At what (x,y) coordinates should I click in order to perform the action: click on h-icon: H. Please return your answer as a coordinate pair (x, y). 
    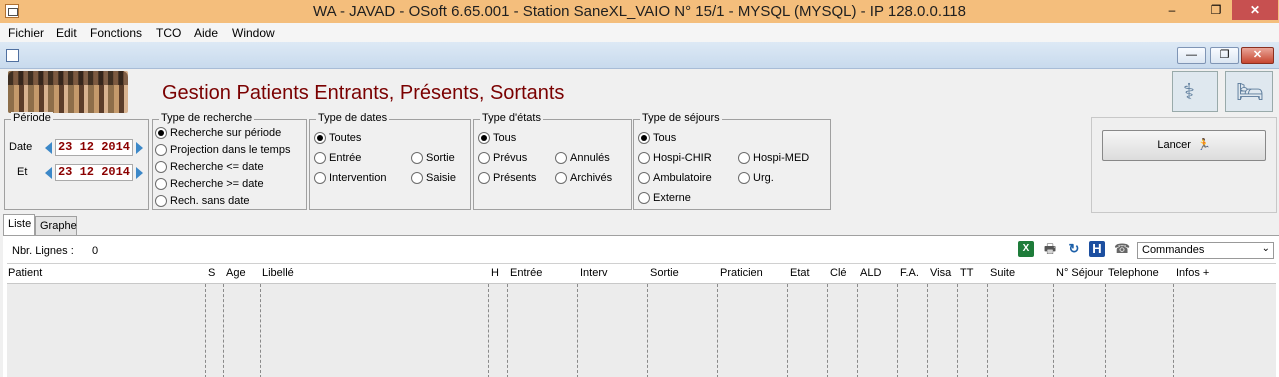
    Looking at the image, I should click on (1097, 249).